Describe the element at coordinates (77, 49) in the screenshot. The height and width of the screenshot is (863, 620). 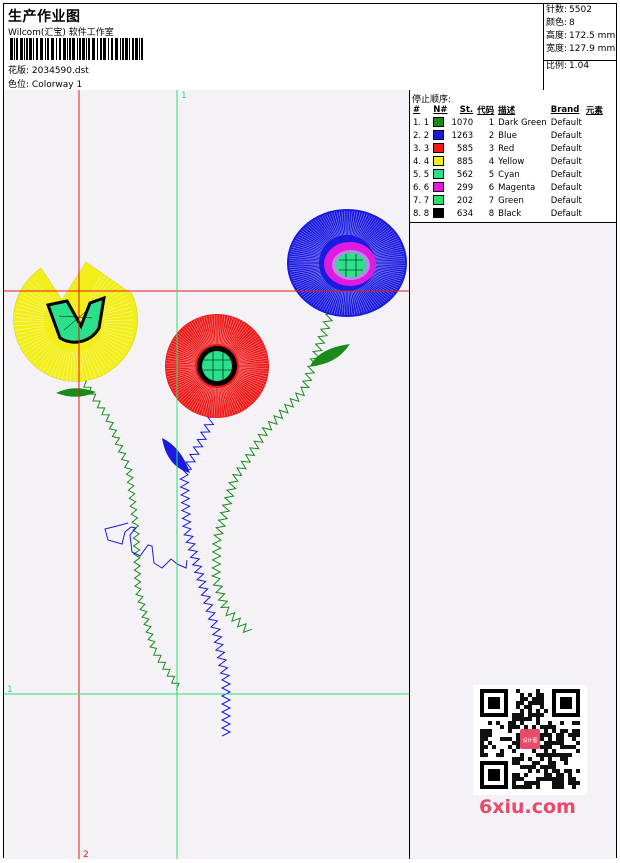
I see `barcode` at that location.